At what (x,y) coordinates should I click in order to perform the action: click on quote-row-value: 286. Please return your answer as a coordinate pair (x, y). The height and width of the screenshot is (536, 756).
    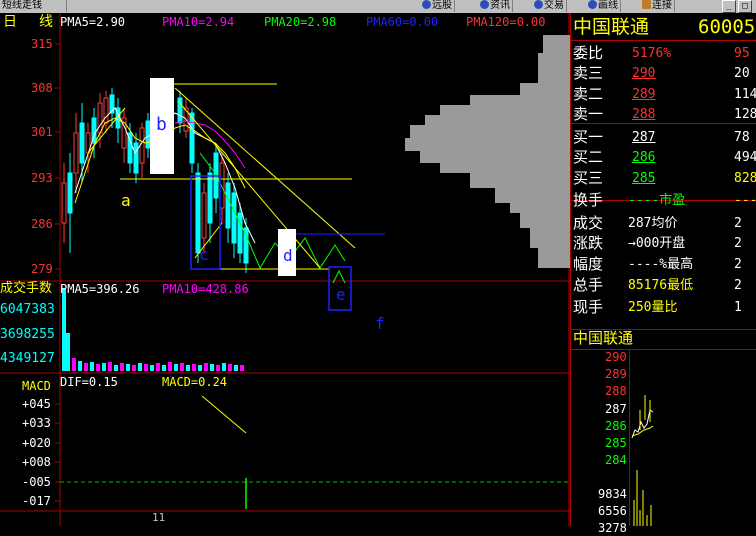
    Looking at the image, I should click on (644, 157).